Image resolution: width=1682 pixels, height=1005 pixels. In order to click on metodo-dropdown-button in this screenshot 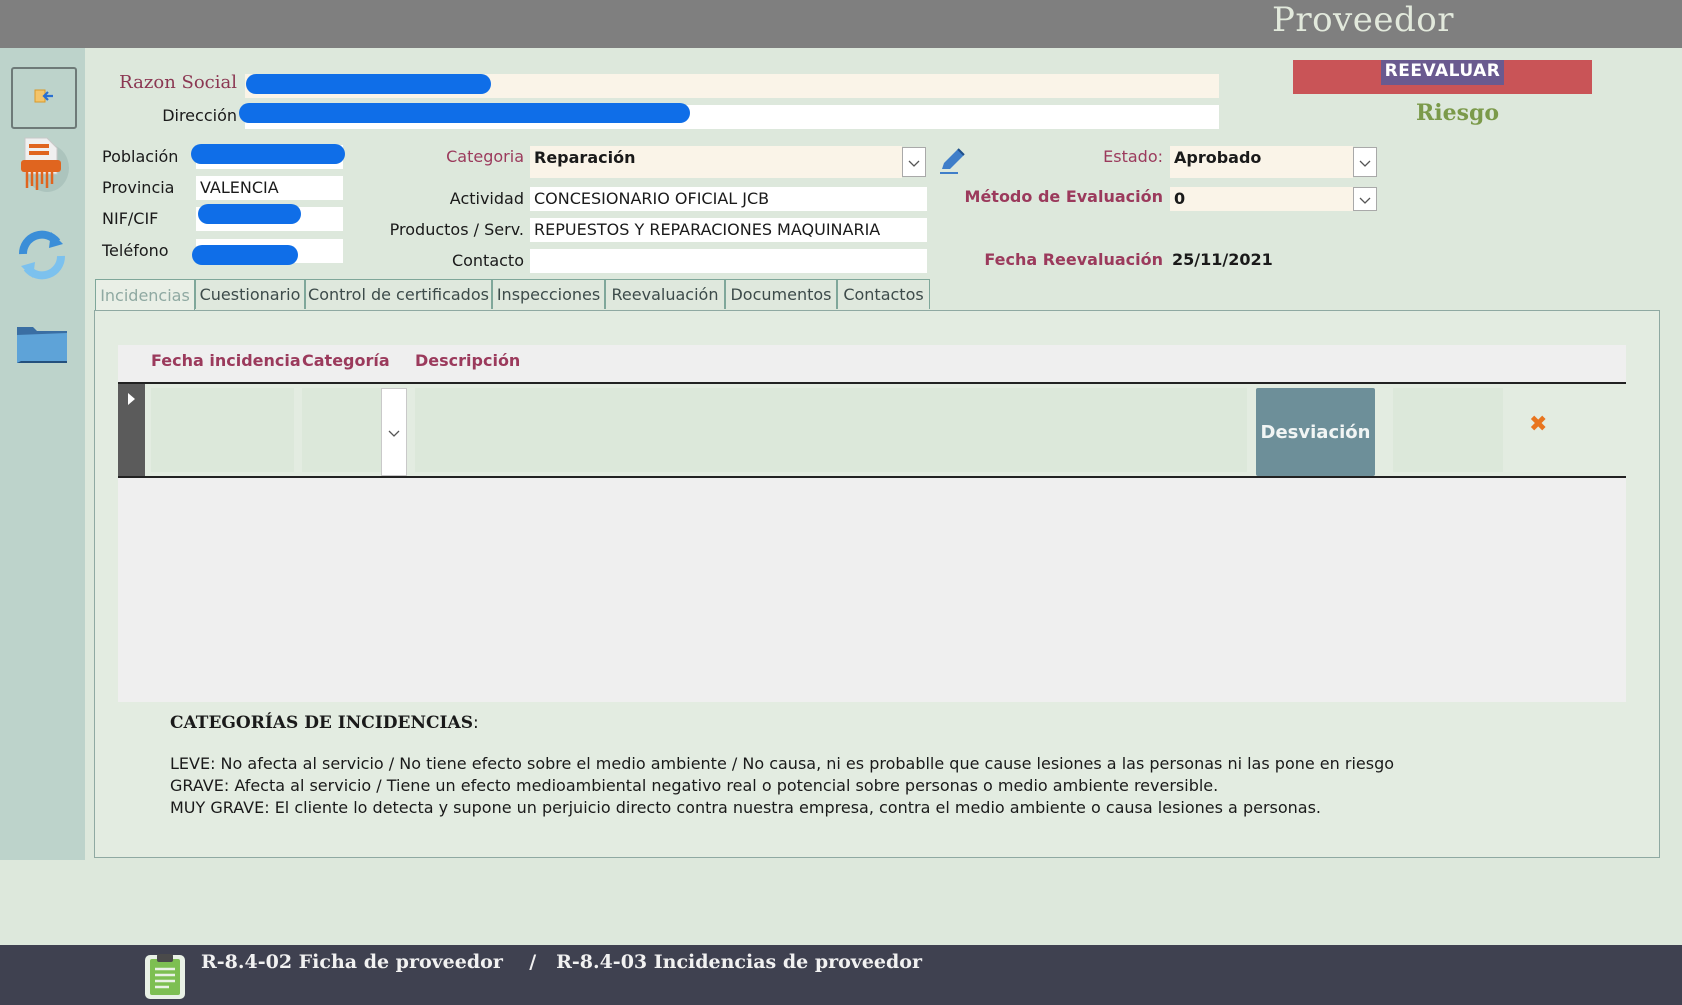, I will do `click(1365, 199)`.